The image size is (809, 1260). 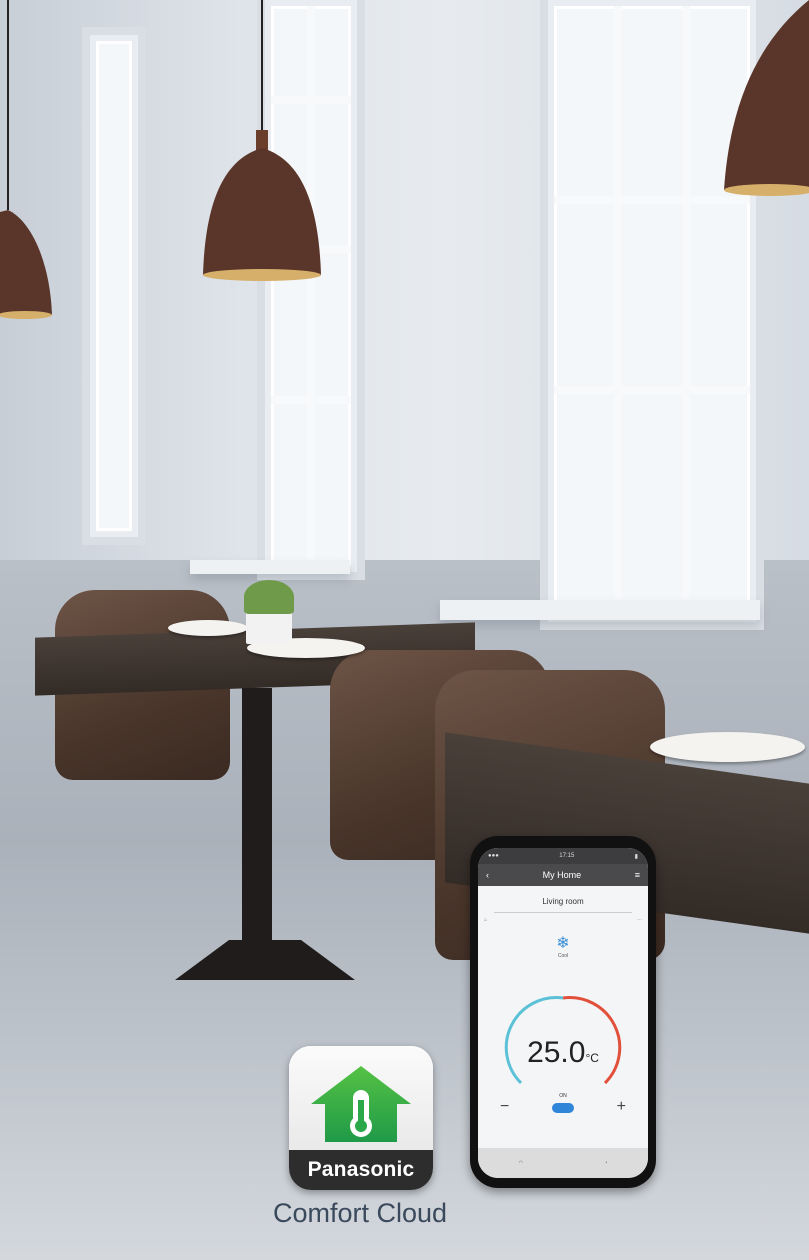 I want to click on mode-label: Cool, so click(x=563, y=956).